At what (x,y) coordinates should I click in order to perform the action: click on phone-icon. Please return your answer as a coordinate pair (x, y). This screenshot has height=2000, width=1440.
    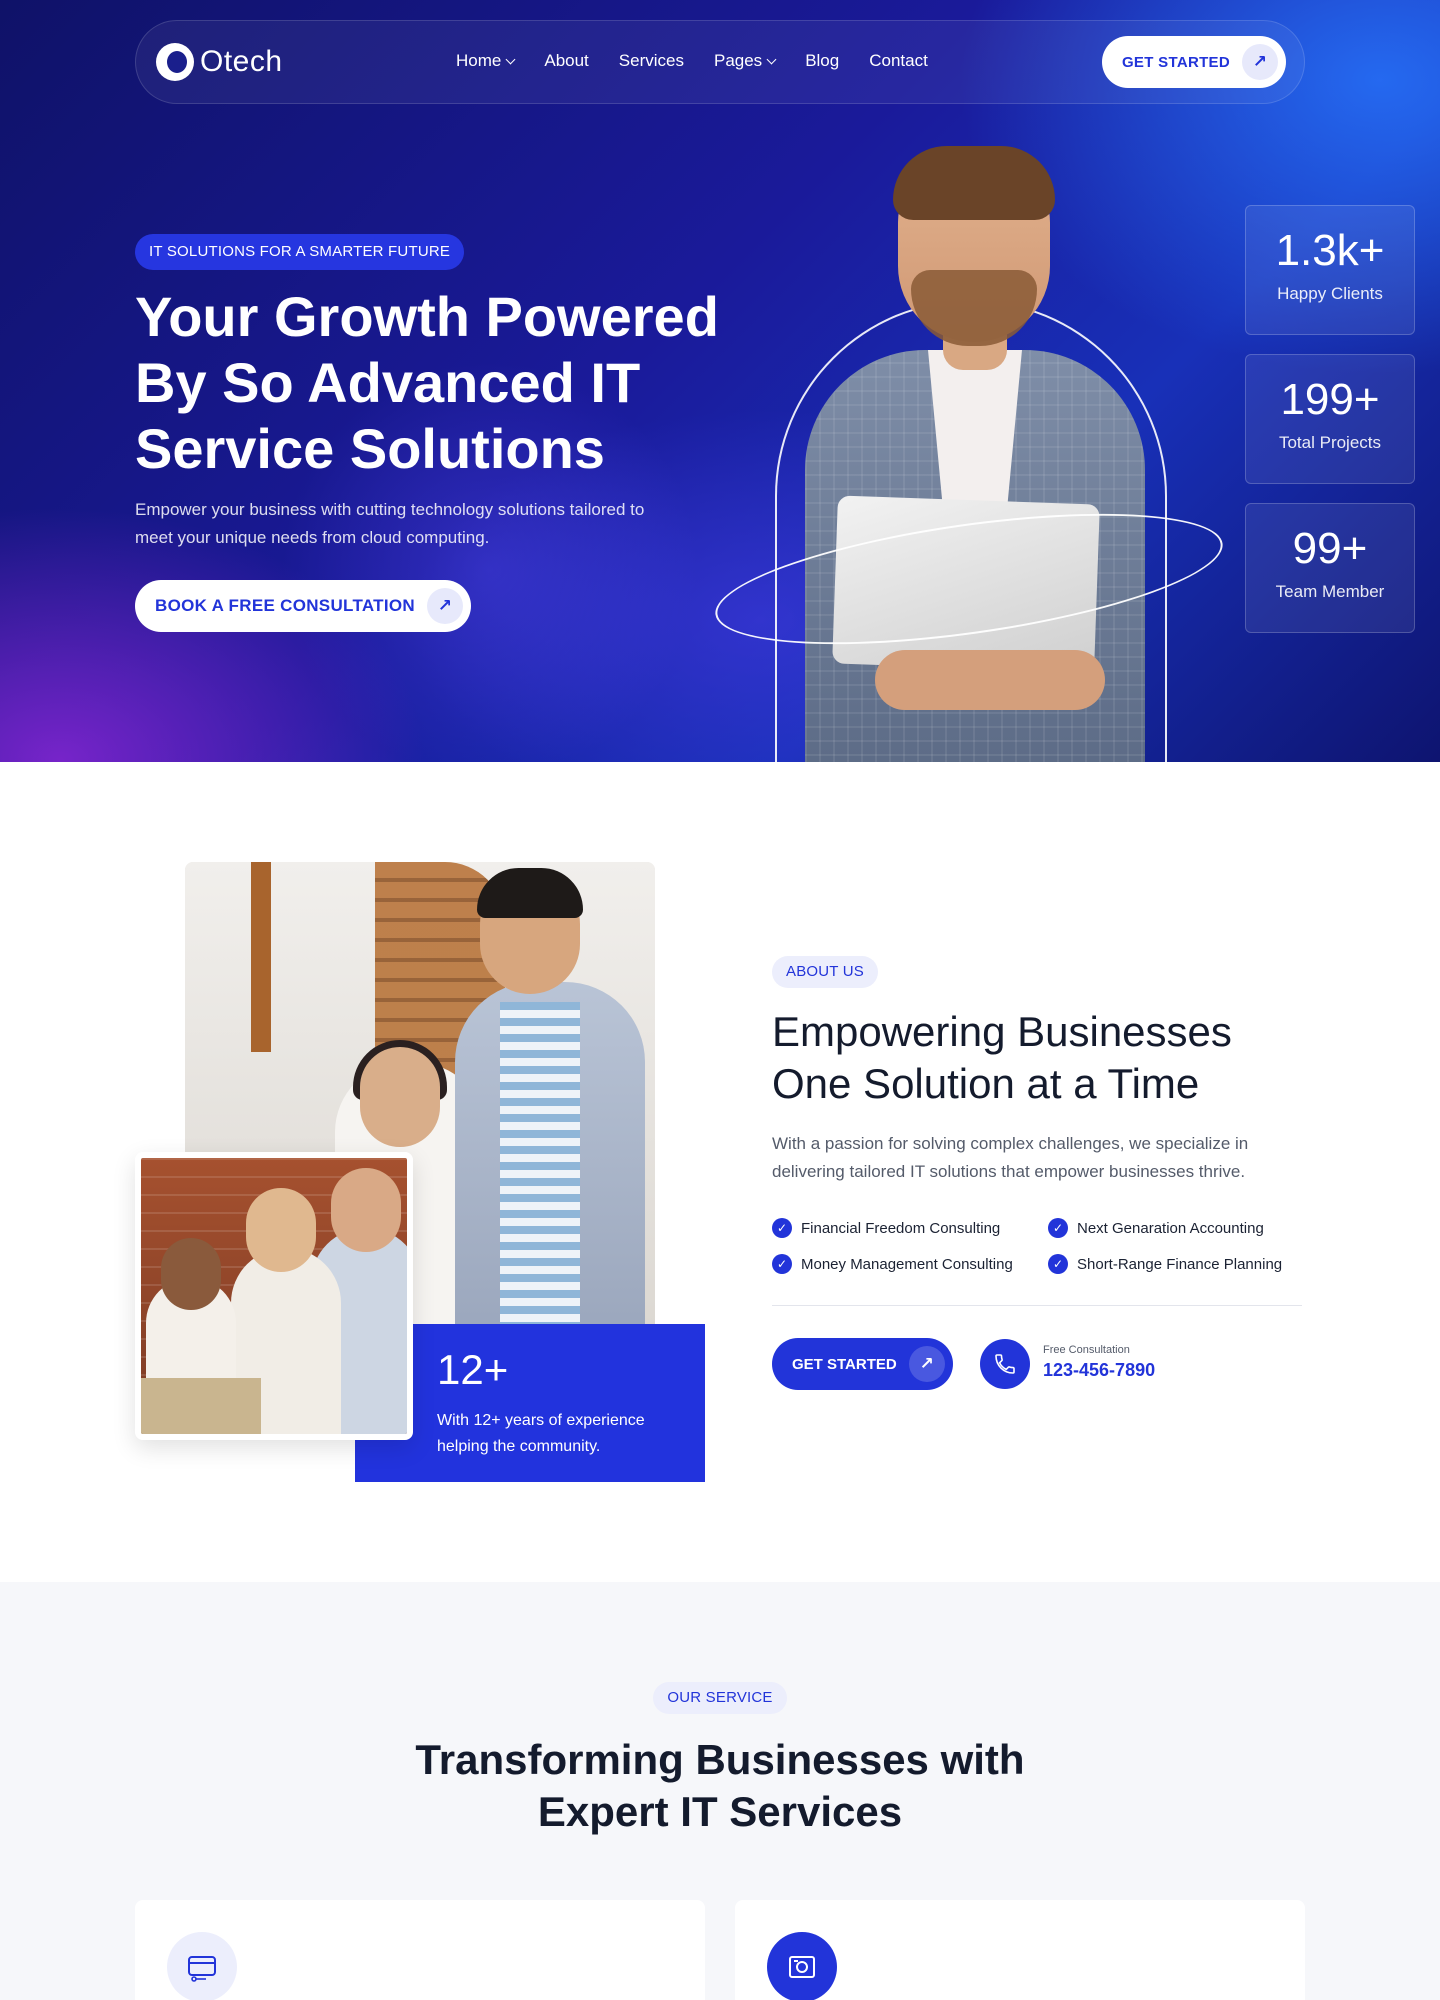
    Looking at the image, I should click on (1005, 1364).